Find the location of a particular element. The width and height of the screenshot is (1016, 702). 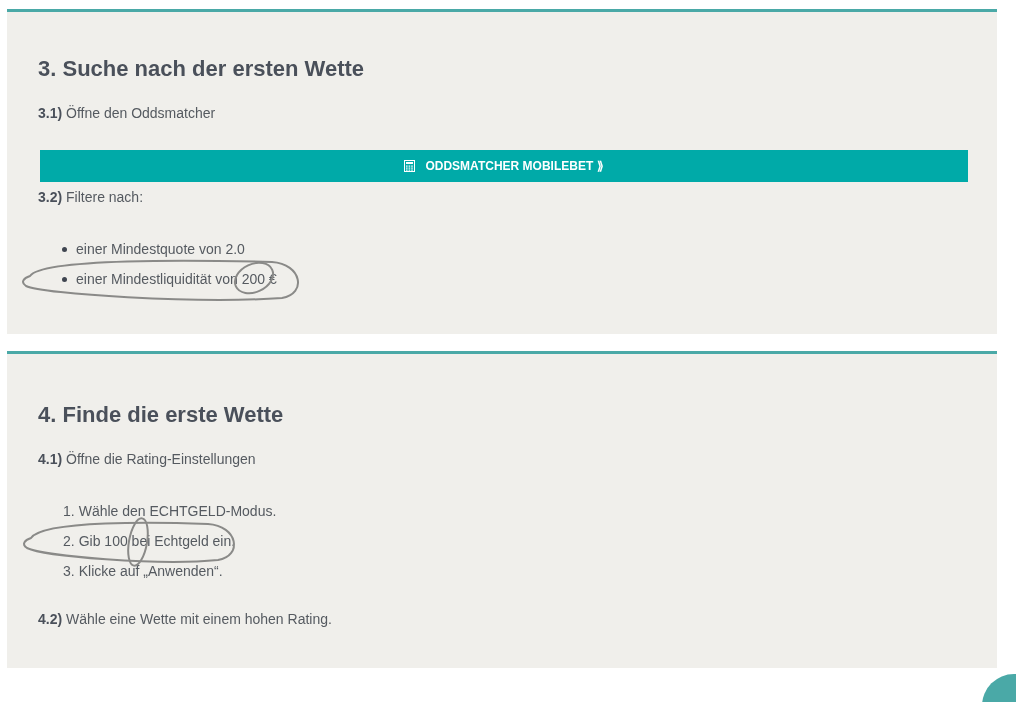

list-number: 3. is located at coordinates (69, 571).